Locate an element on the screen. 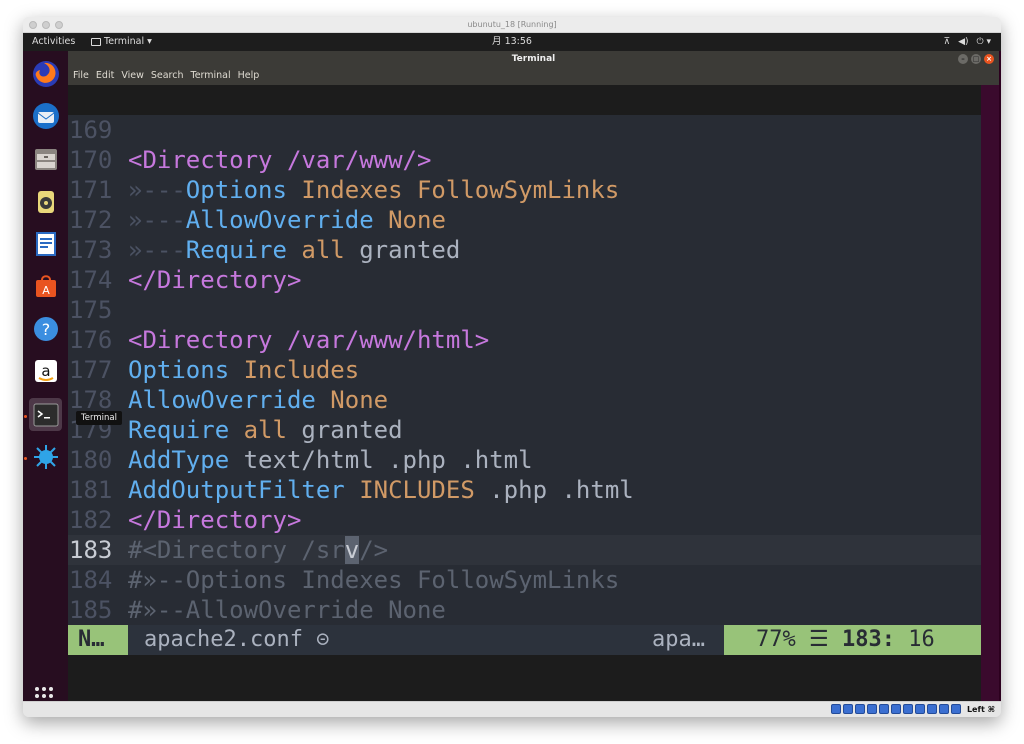 The image size is (1024, 744). close-icon: × is located at coordinates (989, 59).